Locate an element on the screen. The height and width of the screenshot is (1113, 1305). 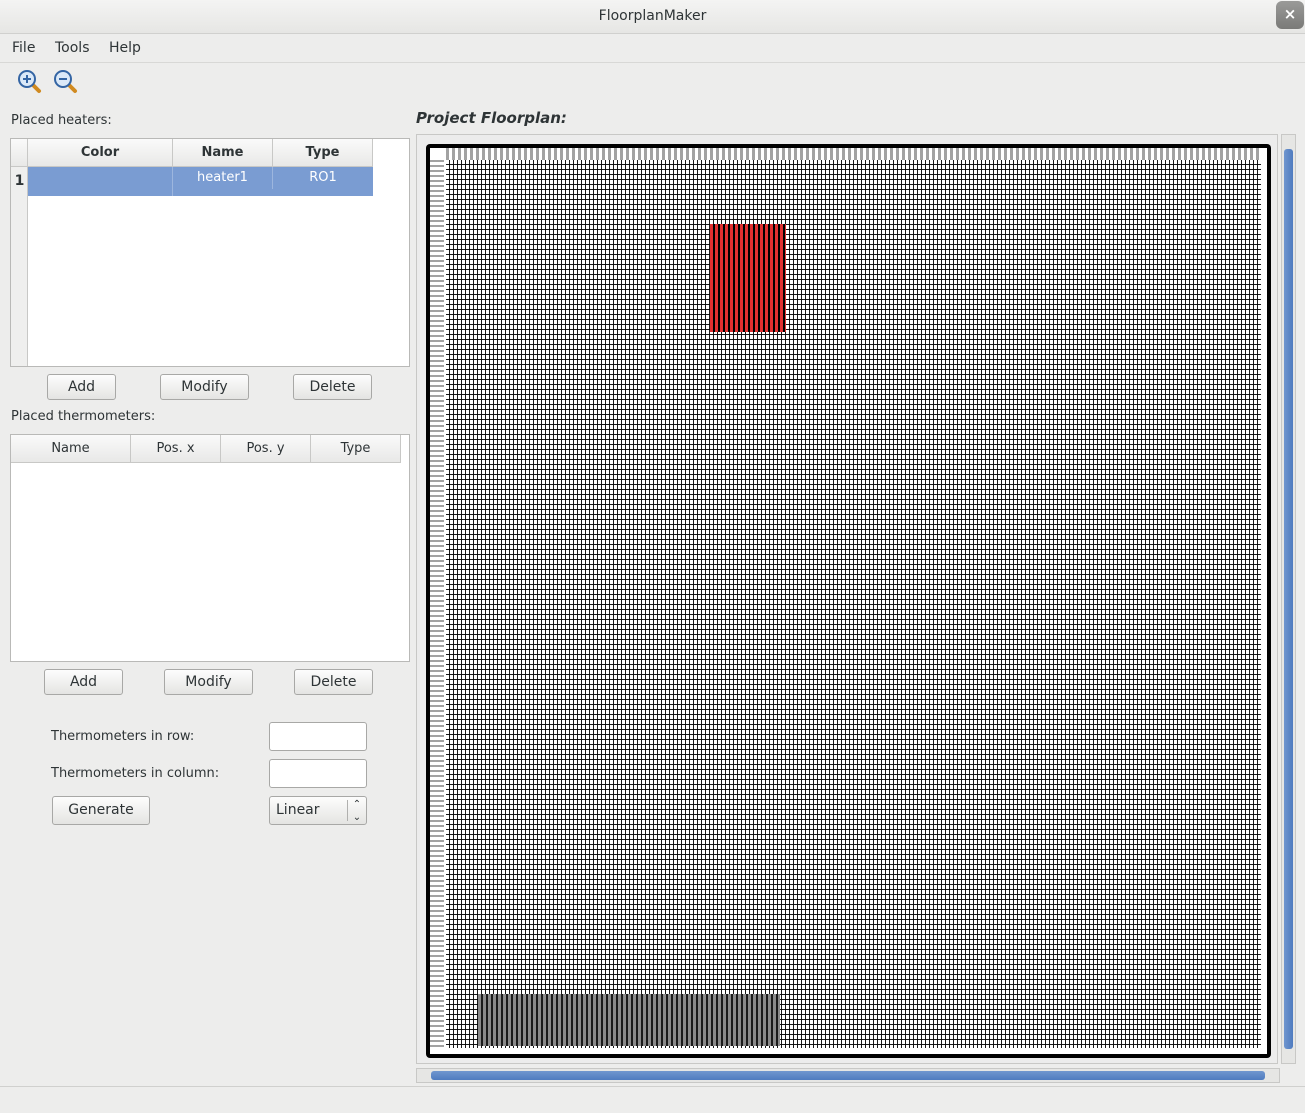
thermometers-column-label: Thermometers in column: is located at coordinates (135, 773).